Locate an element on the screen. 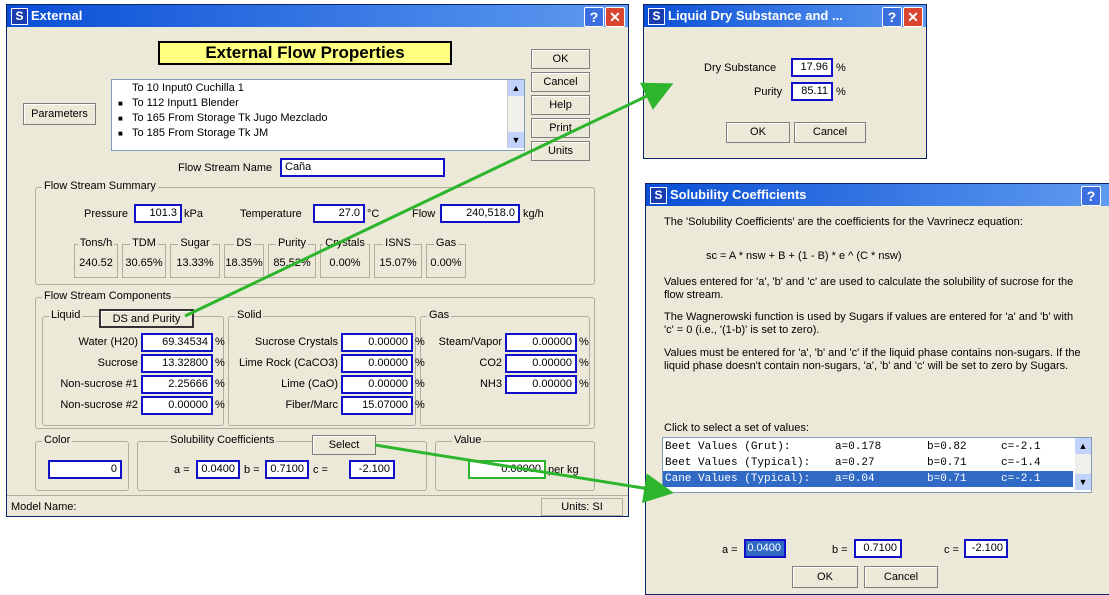  select-button: Select is located at coordinates (344, 445).